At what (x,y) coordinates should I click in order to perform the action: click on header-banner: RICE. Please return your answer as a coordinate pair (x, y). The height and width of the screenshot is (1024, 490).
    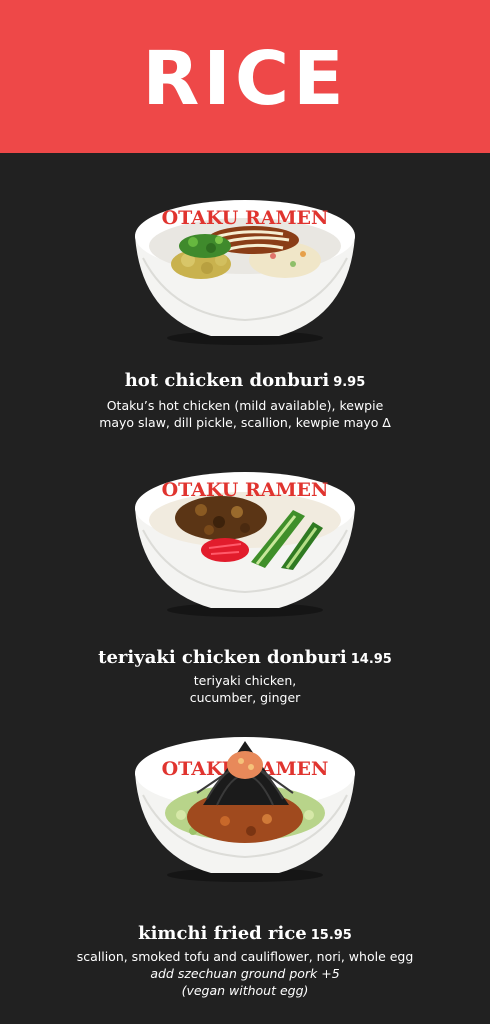
    Looking at the image, I should click on (245, 76).